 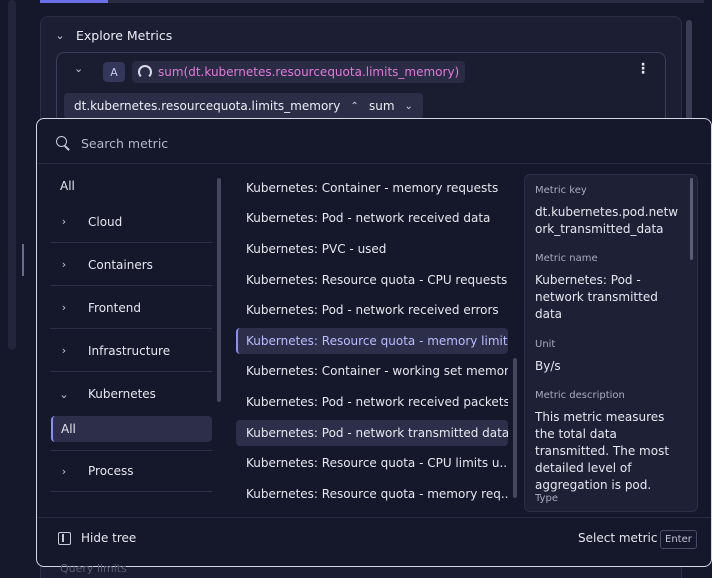 What do you see at coordinates (381, 143) in the screenshot?
I see `search-input` at bounding box center [381, 143].